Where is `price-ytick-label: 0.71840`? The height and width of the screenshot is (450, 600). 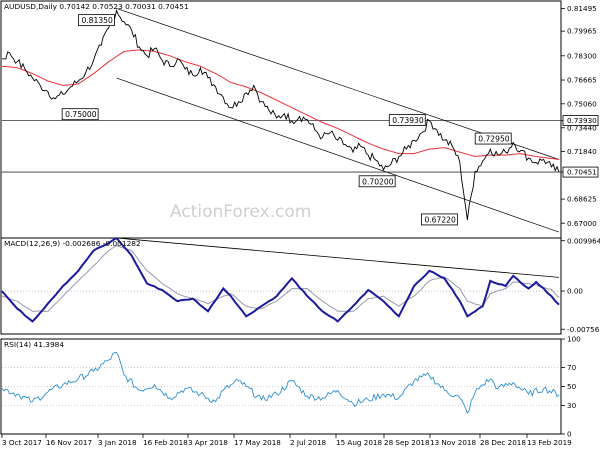 price-ytick-label: 0.71840 is located at coordinates (582, 151).